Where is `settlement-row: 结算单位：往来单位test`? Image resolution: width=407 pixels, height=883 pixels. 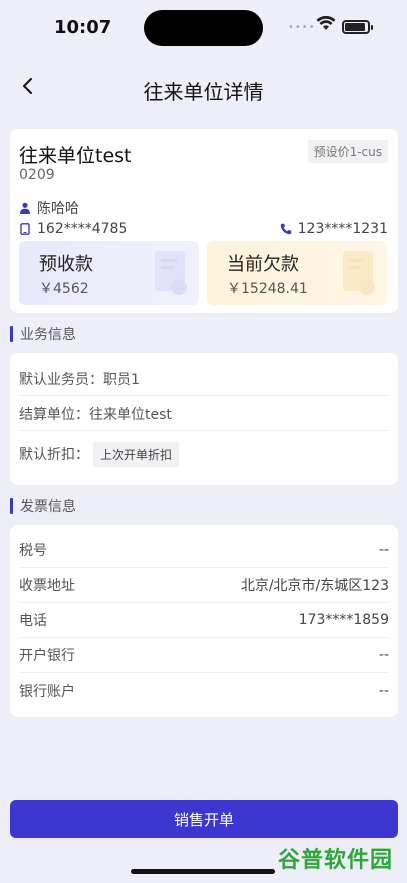
settlement-row: 结算单位：往来单位test is located at coordinates (204, 414).